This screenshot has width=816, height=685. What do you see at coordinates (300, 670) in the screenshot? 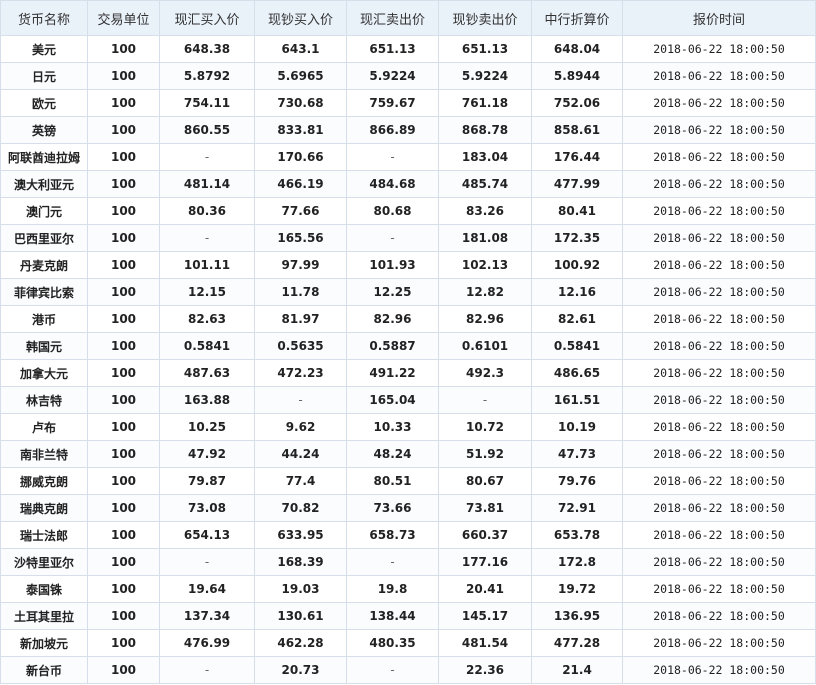
I see `cell-cash-buy: 20.73` at bounding box center [300, 670].